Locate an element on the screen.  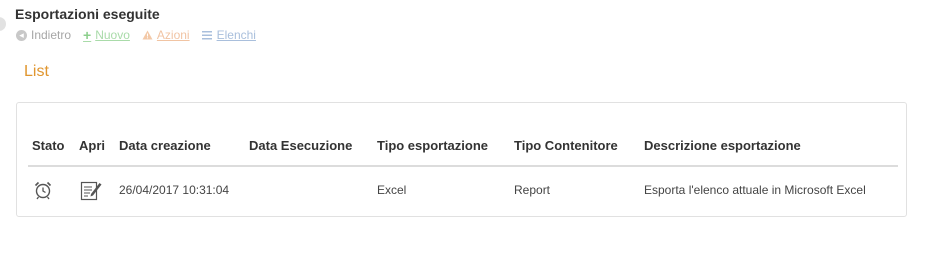
column-header-data-esecuzione: Data Esecuzione is located at coordinates (300, 145).